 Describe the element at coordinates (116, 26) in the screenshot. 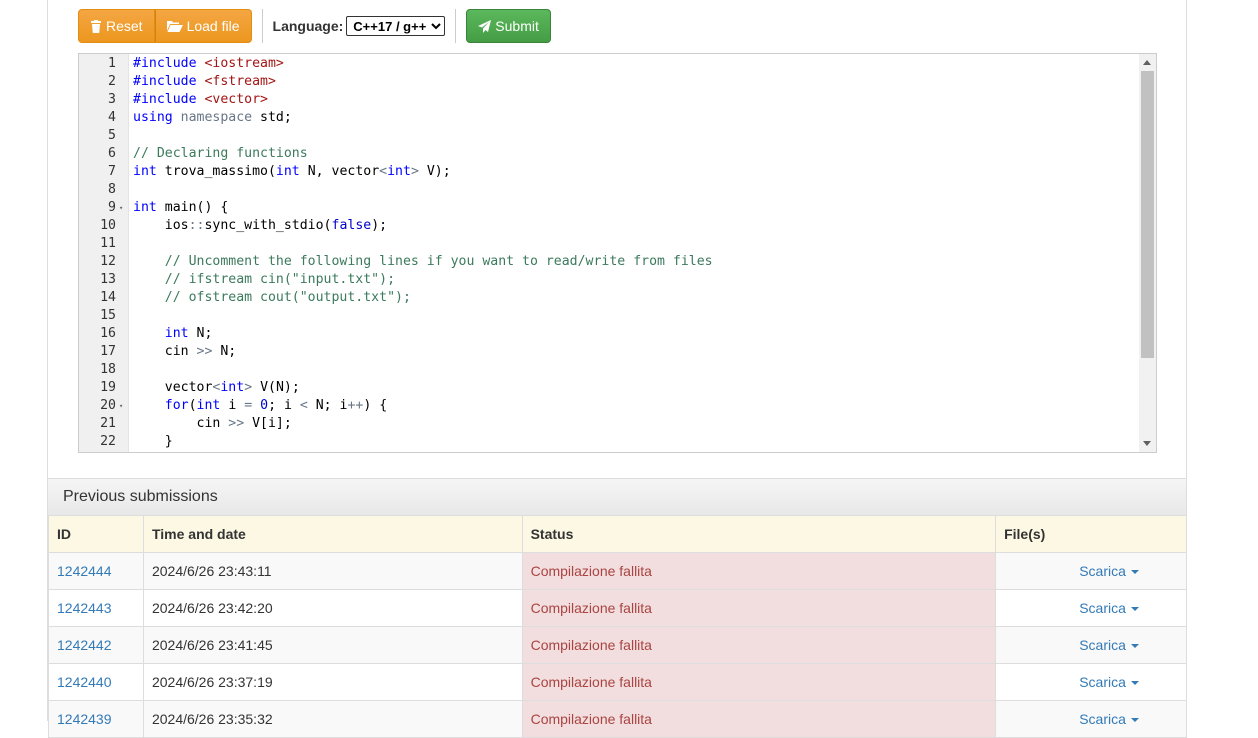

I see `reset-button: Reset` at that location.